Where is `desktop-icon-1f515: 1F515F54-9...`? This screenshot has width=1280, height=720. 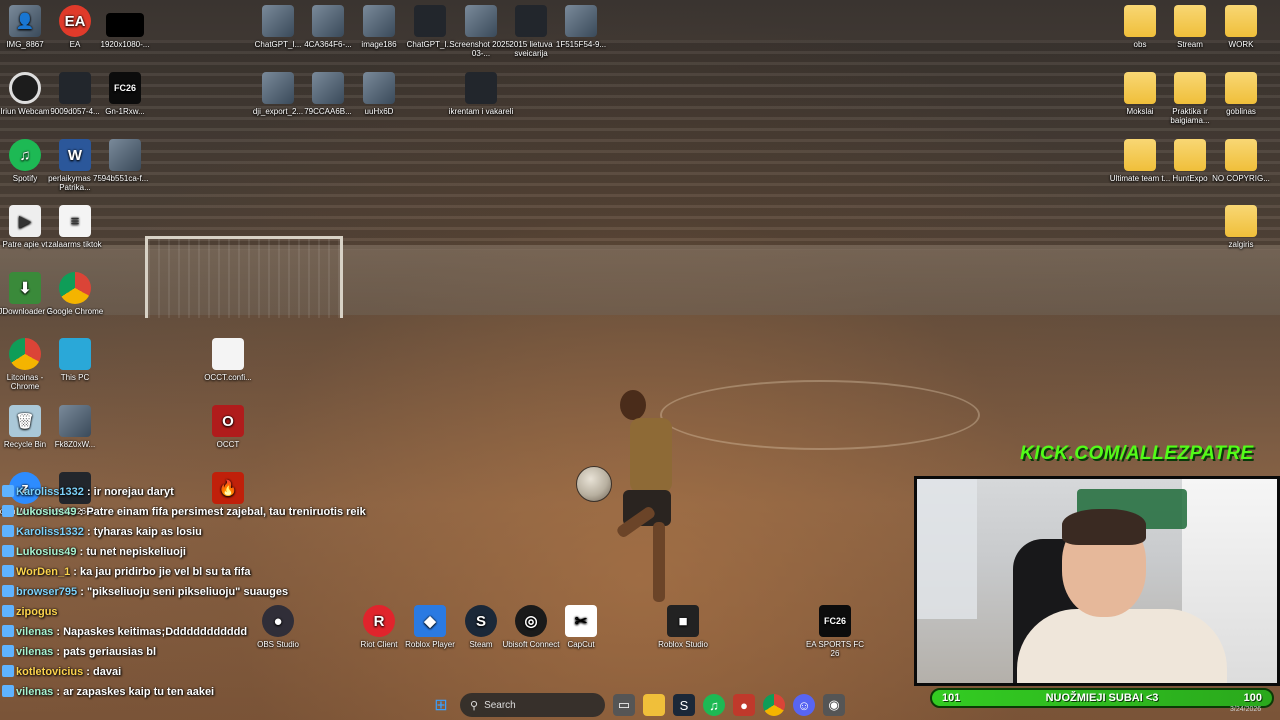
desktop-icon-1f515: 1F515F54-9... is located at coordinates (581, 27).